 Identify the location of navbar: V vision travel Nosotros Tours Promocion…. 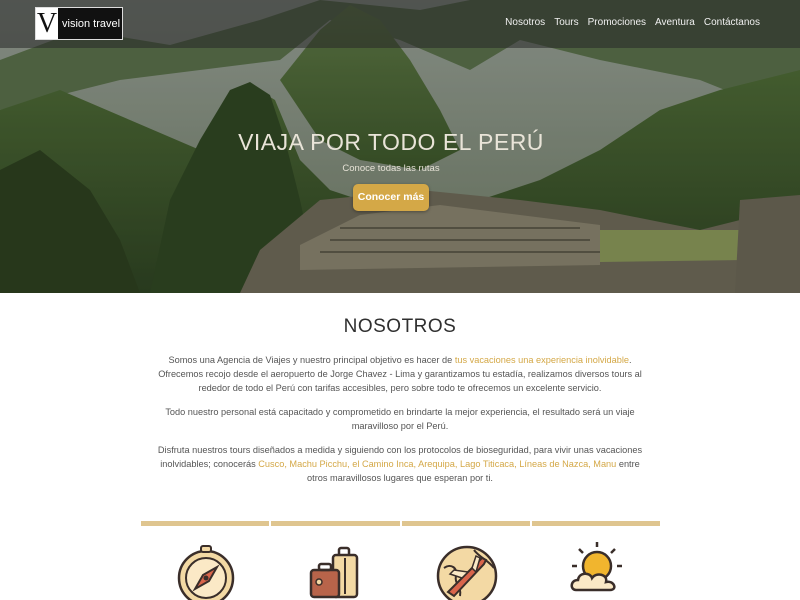
(400, 24).